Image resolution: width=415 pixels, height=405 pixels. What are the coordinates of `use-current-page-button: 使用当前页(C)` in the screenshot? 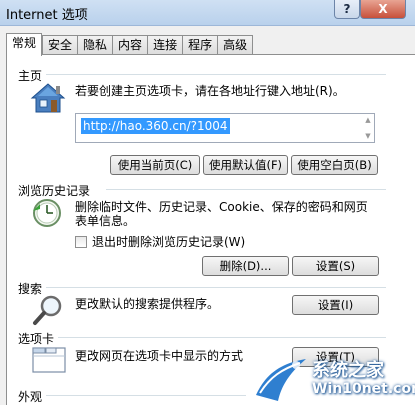 It's located at (155, 165).